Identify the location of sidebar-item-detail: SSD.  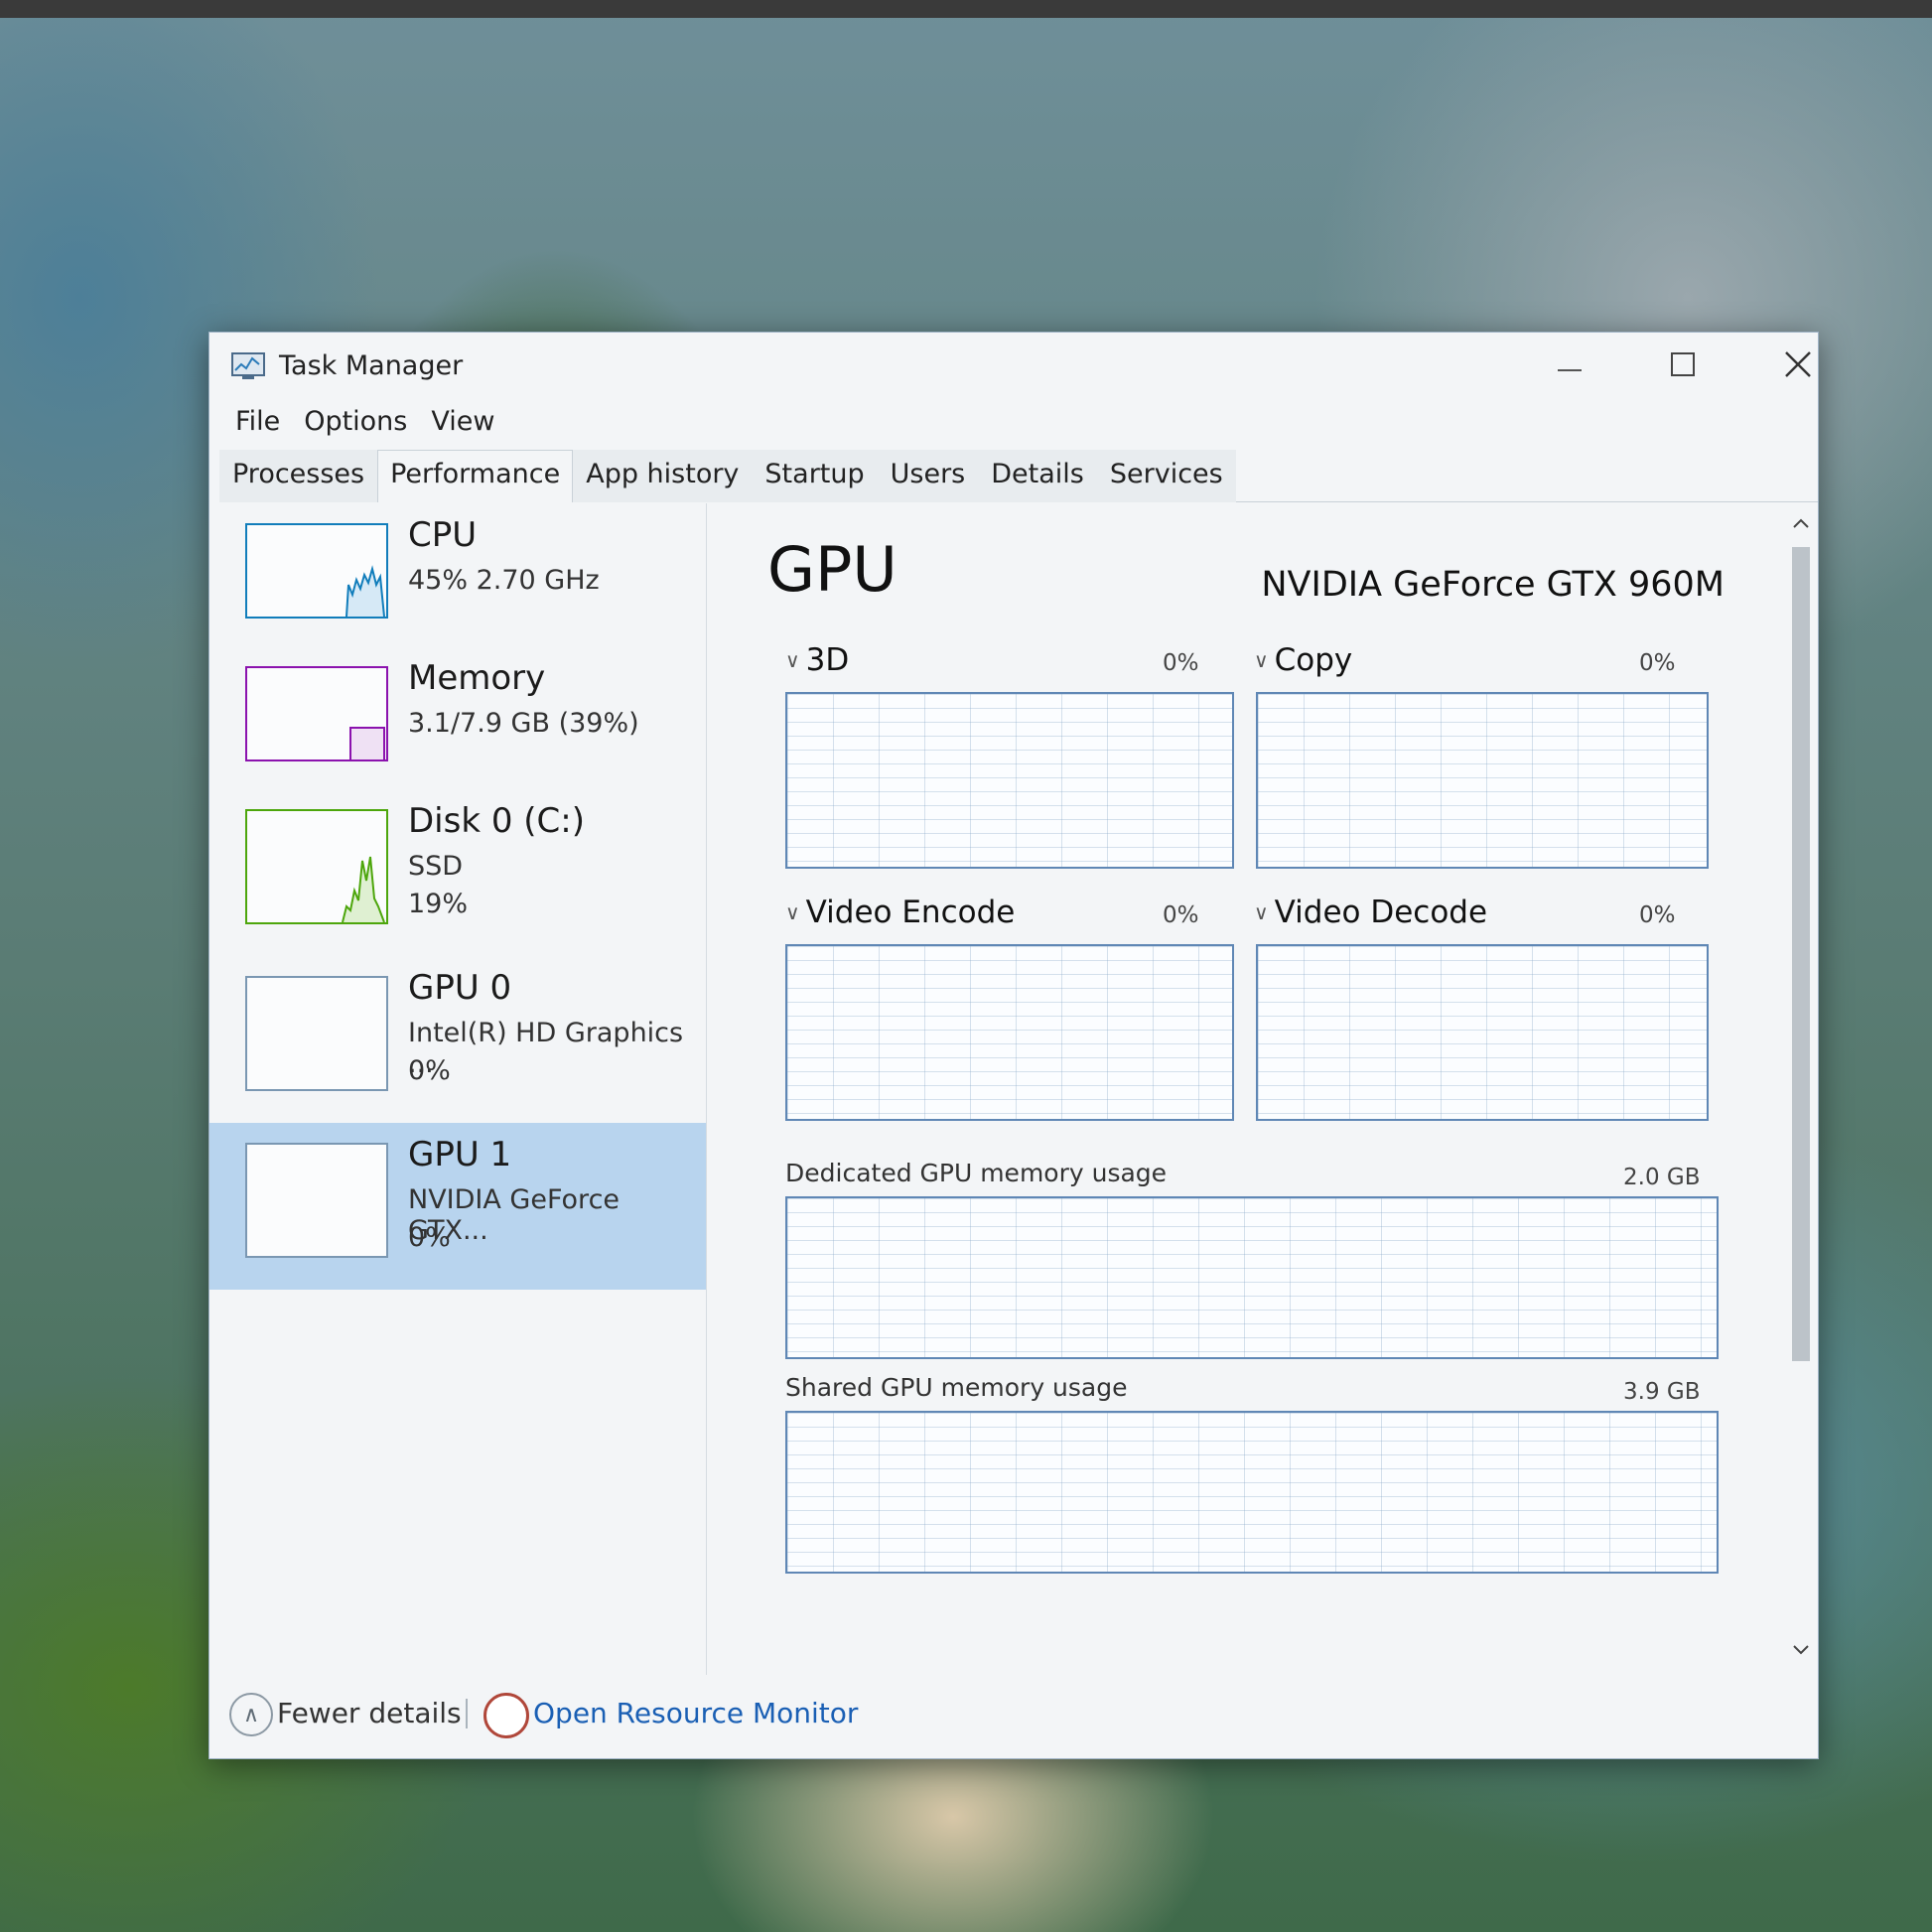
(436, 866).